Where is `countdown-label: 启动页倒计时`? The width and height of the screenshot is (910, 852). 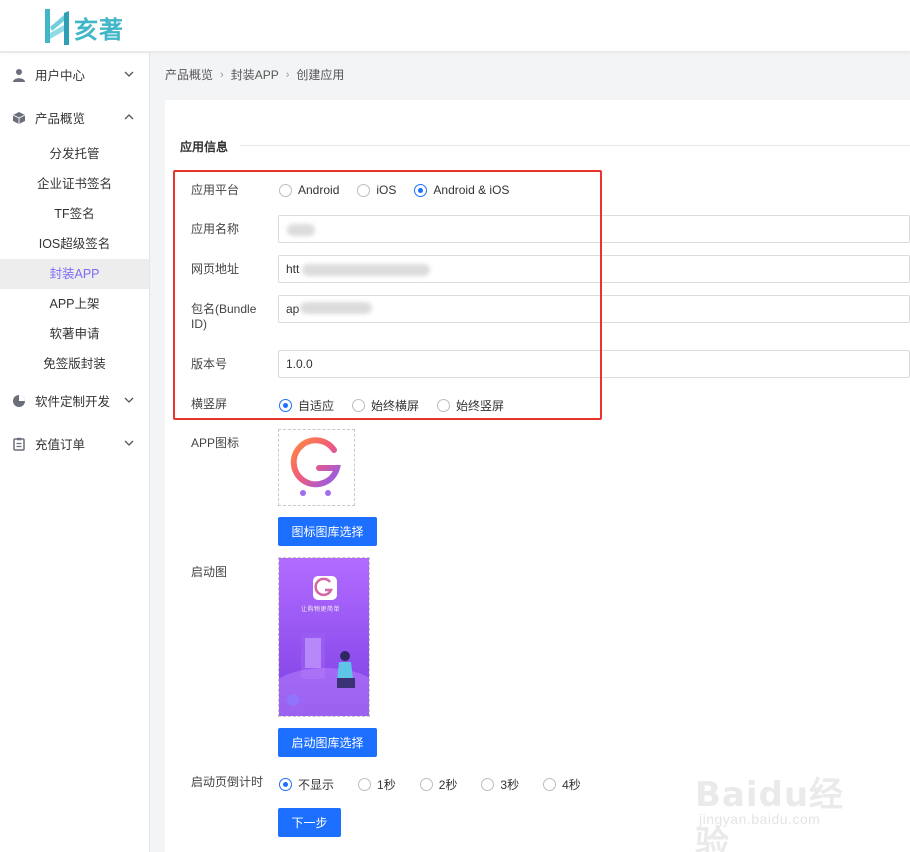 countdown-label: 启动页倒计时 is located at coordinates (227, 782).